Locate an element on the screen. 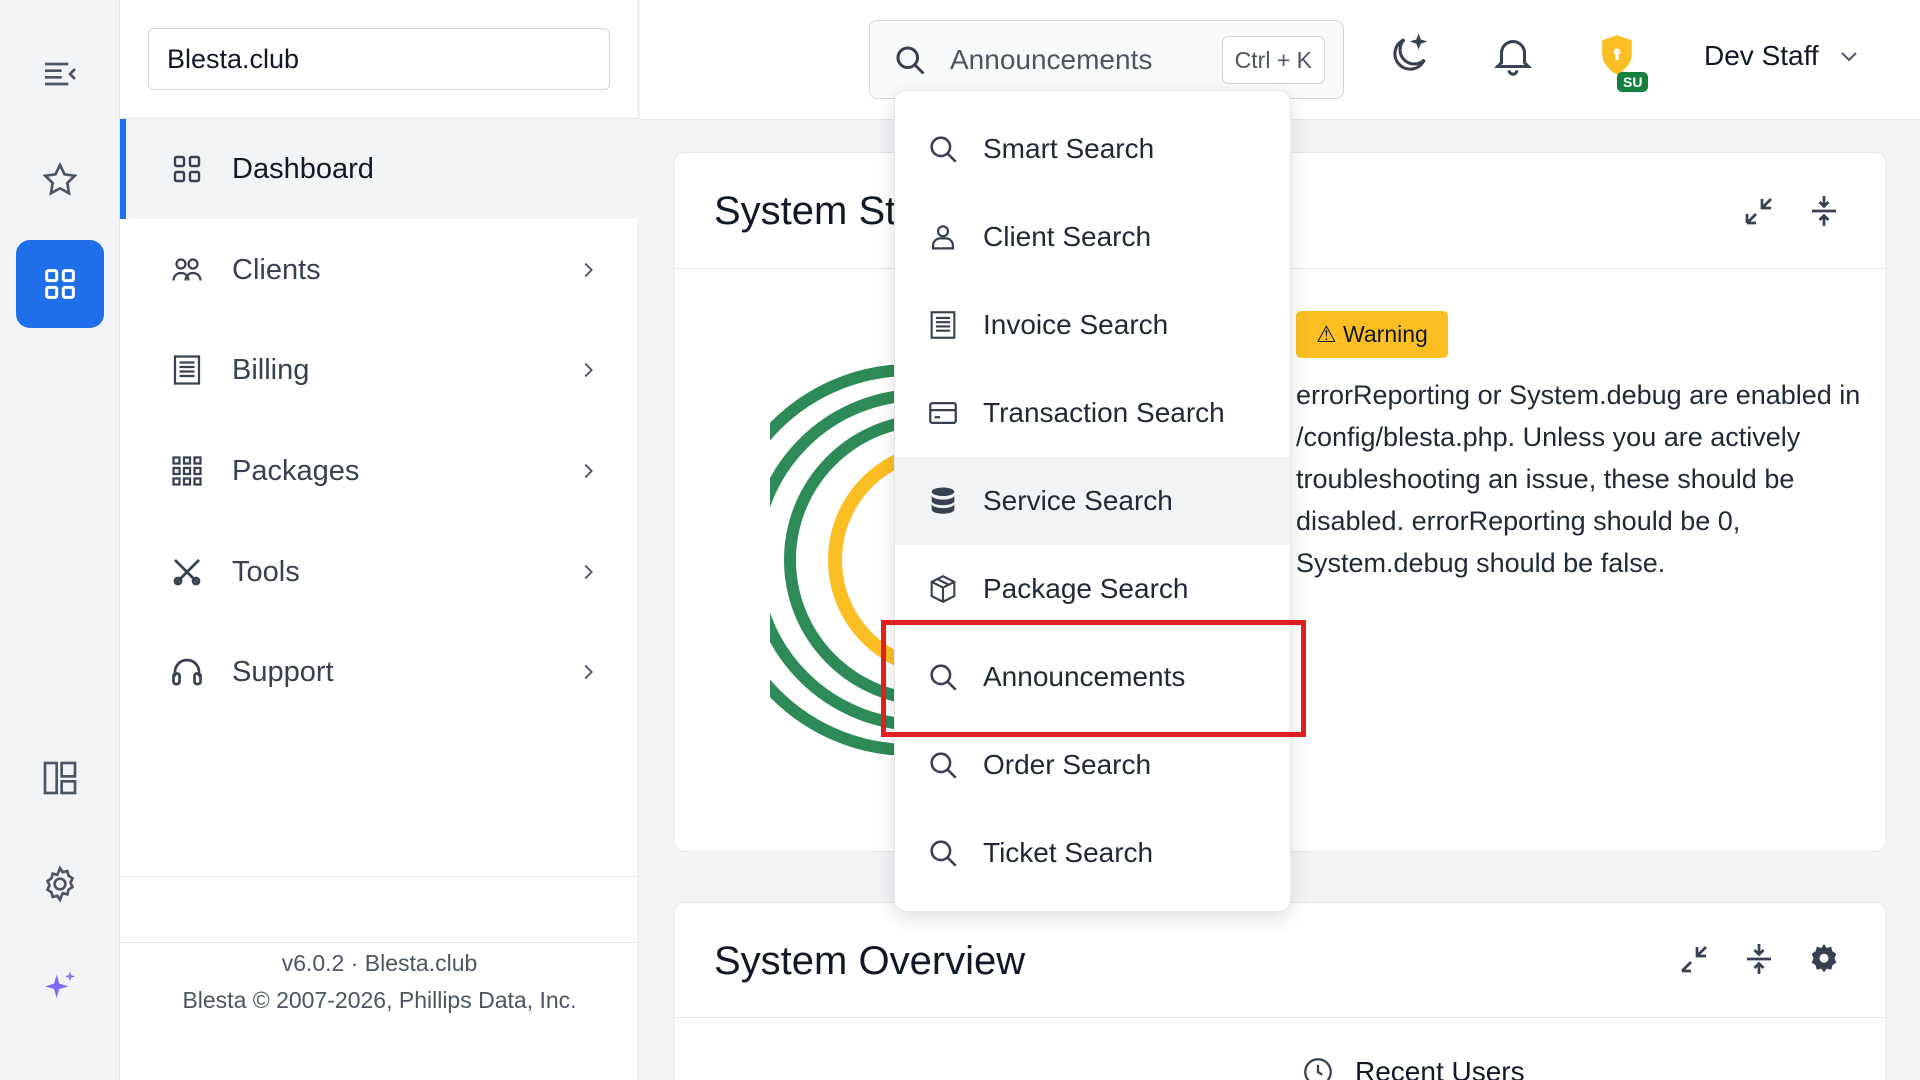  site-name-field: Blesta.club is located at coordinates (379, 59).